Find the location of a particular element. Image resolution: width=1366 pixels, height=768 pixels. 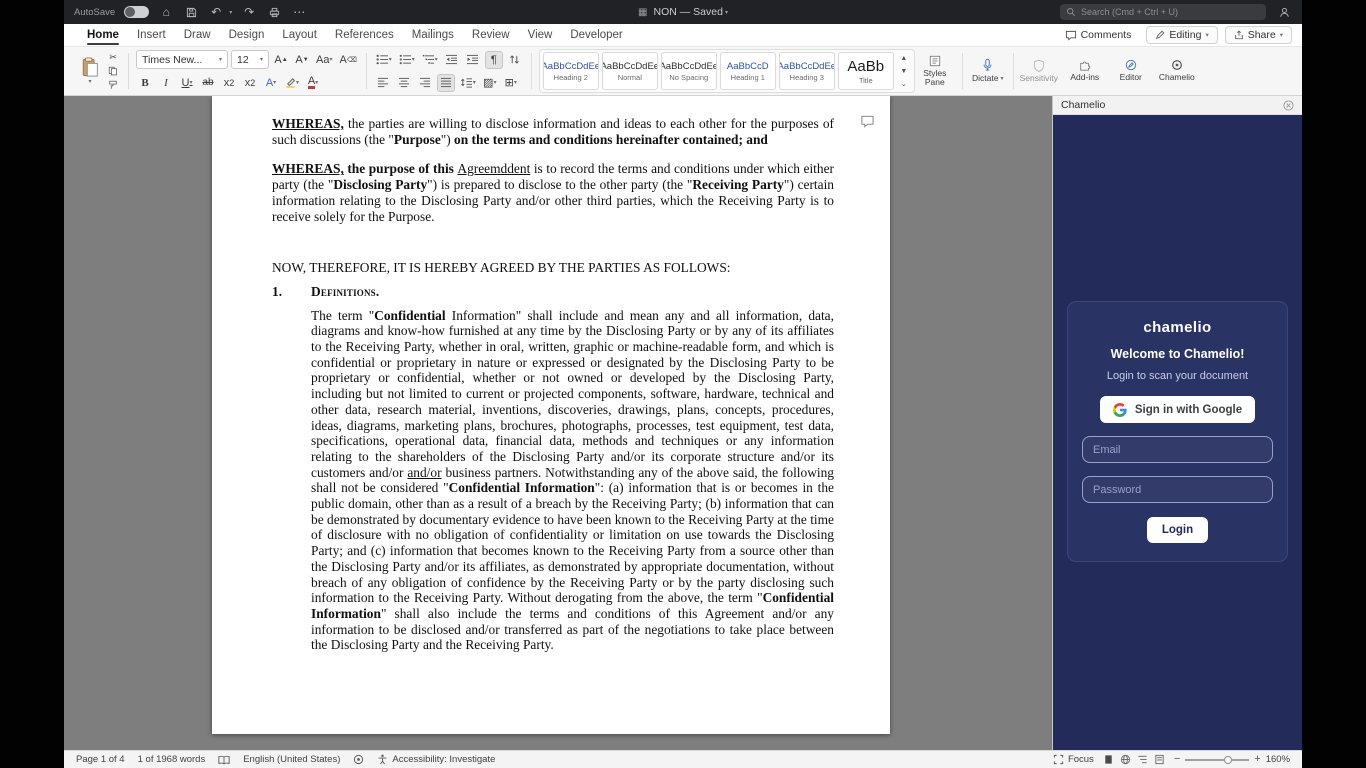

outline-view-button is located at coordinates (1142, 759).